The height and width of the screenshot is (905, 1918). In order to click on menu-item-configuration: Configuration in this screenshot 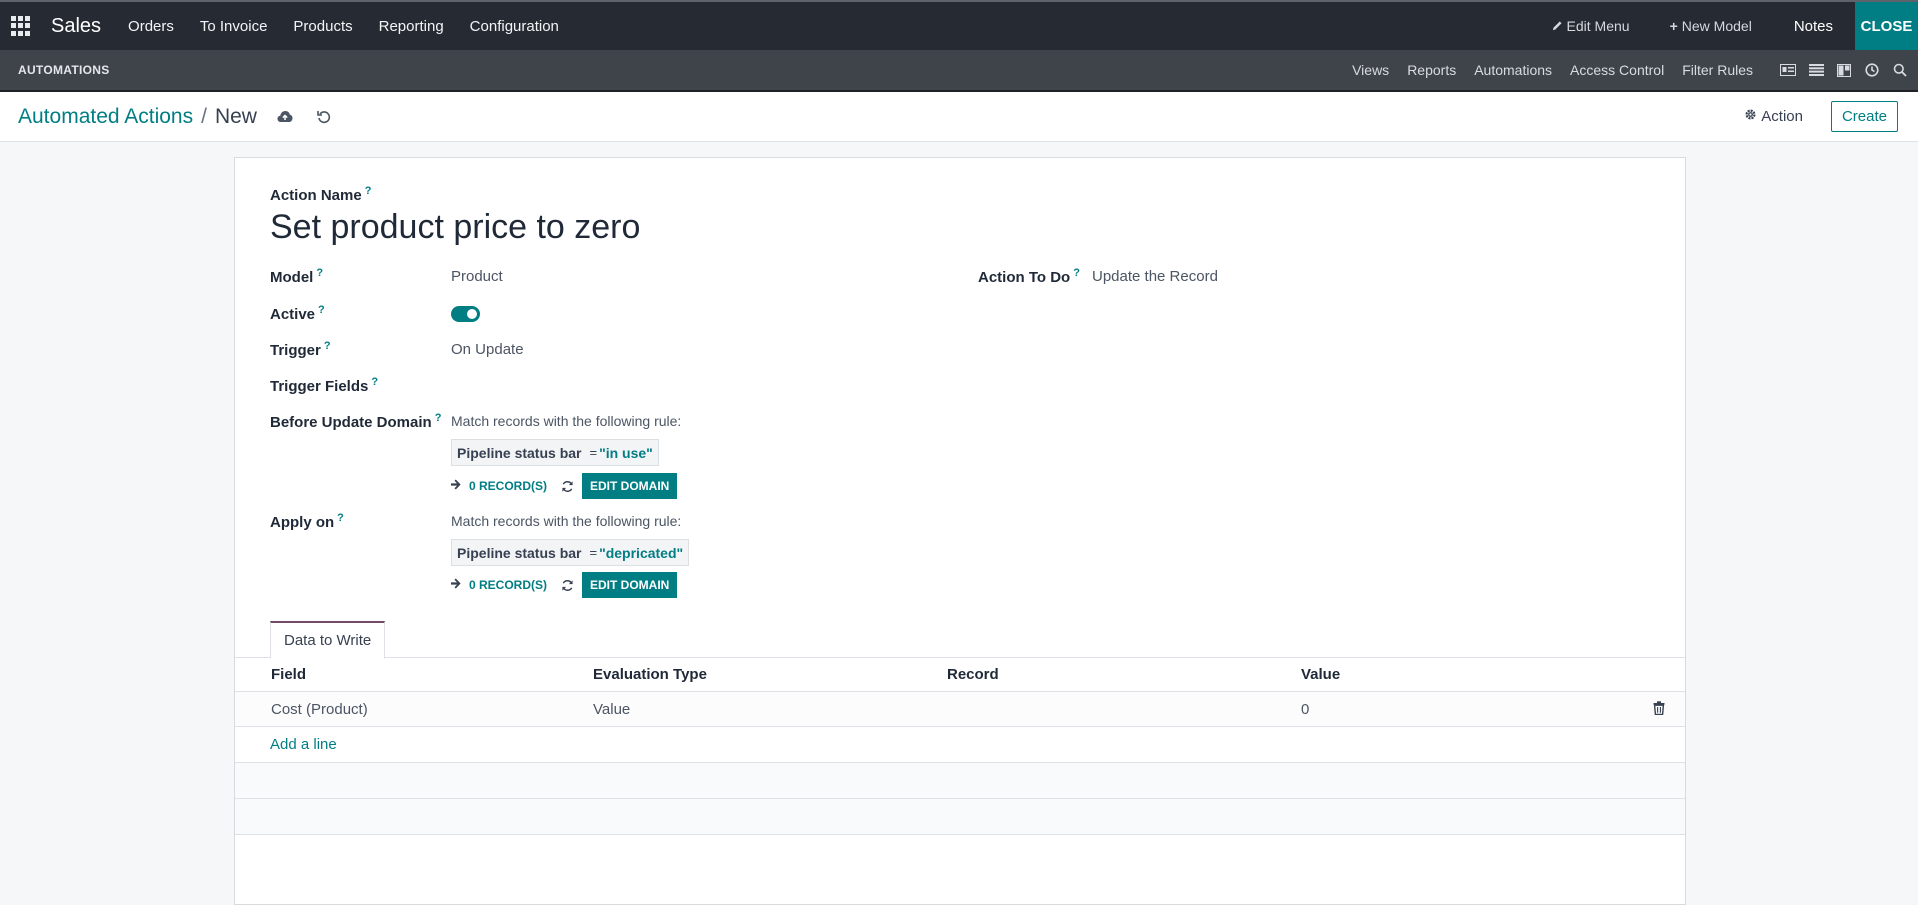, I will do `click(514, 26)`.